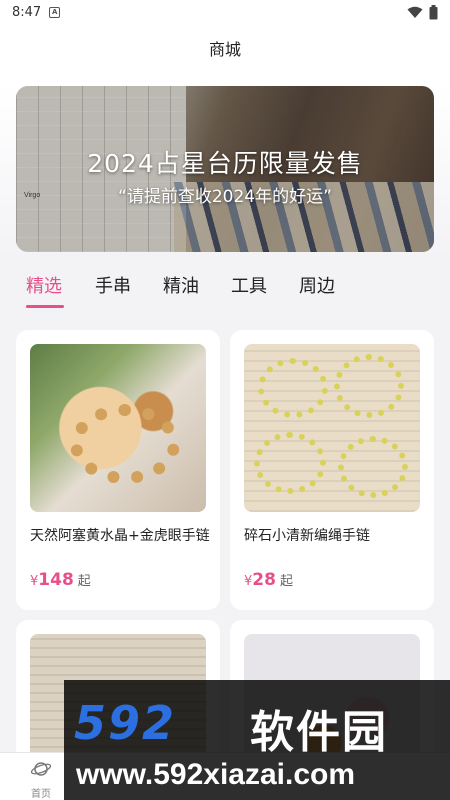  What do you see at coordinates (125, 723) in the screenshot?
I see `watermark-logo: 592` at bounding box center [125, 723].